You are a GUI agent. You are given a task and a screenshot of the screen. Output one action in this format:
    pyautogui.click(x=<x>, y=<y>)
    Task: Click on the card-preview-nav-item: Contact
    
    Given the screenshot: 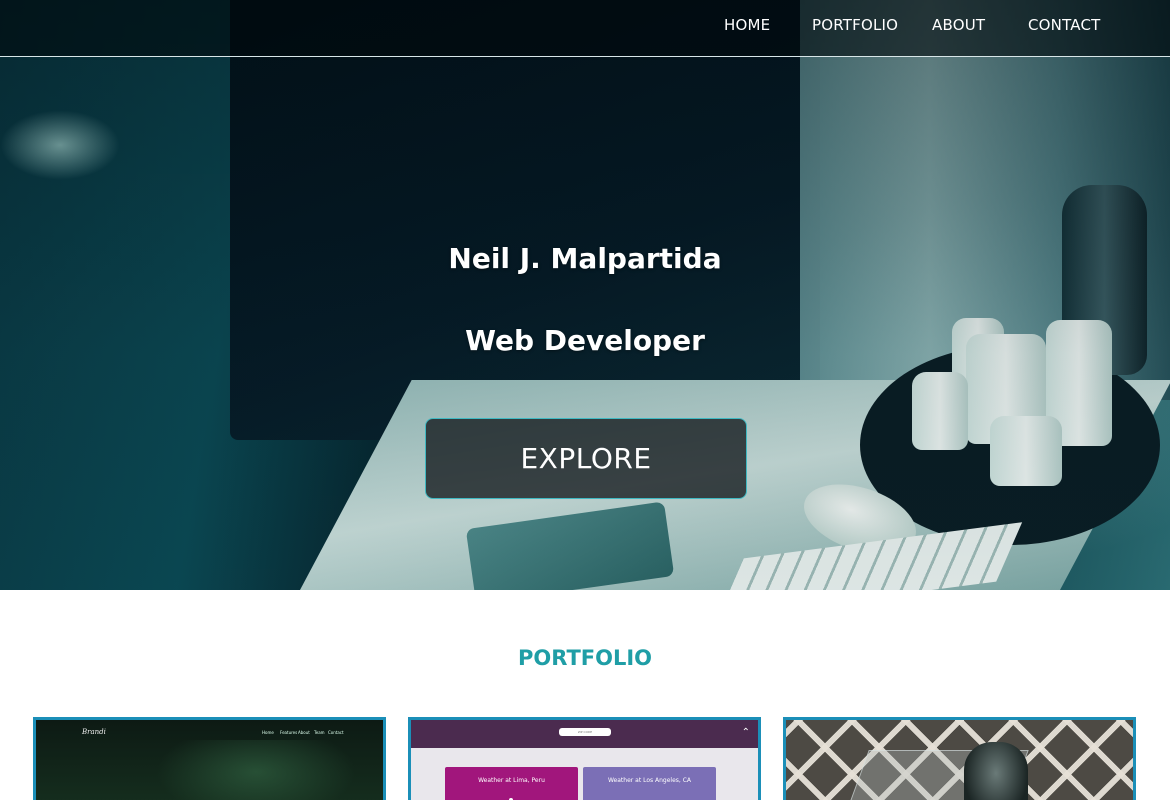 What is the action you would take?
    pyautogui.click(x=336, y=732)
    